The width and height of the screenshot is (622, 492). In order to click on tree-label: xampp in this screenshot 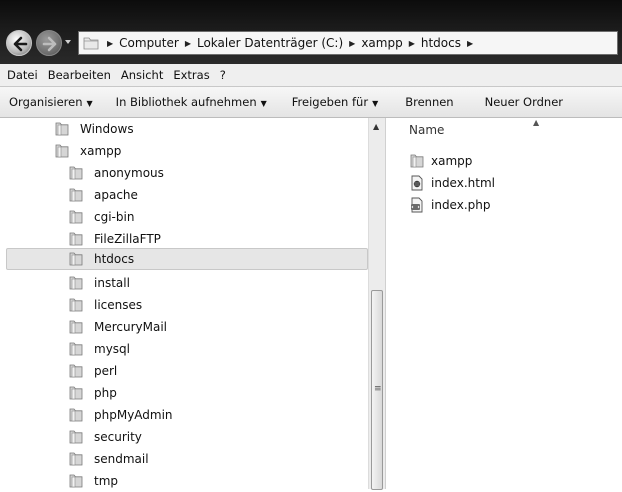, I will do `click(101, 151)`.